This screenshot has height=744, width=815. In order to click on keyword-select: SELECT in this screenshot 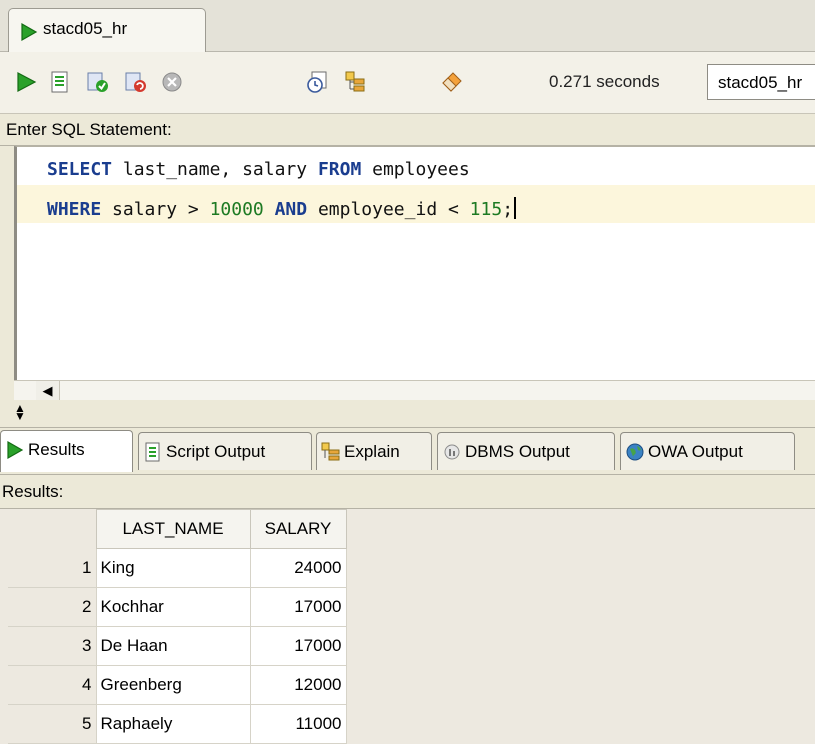, I will do `click(80, 169)`.